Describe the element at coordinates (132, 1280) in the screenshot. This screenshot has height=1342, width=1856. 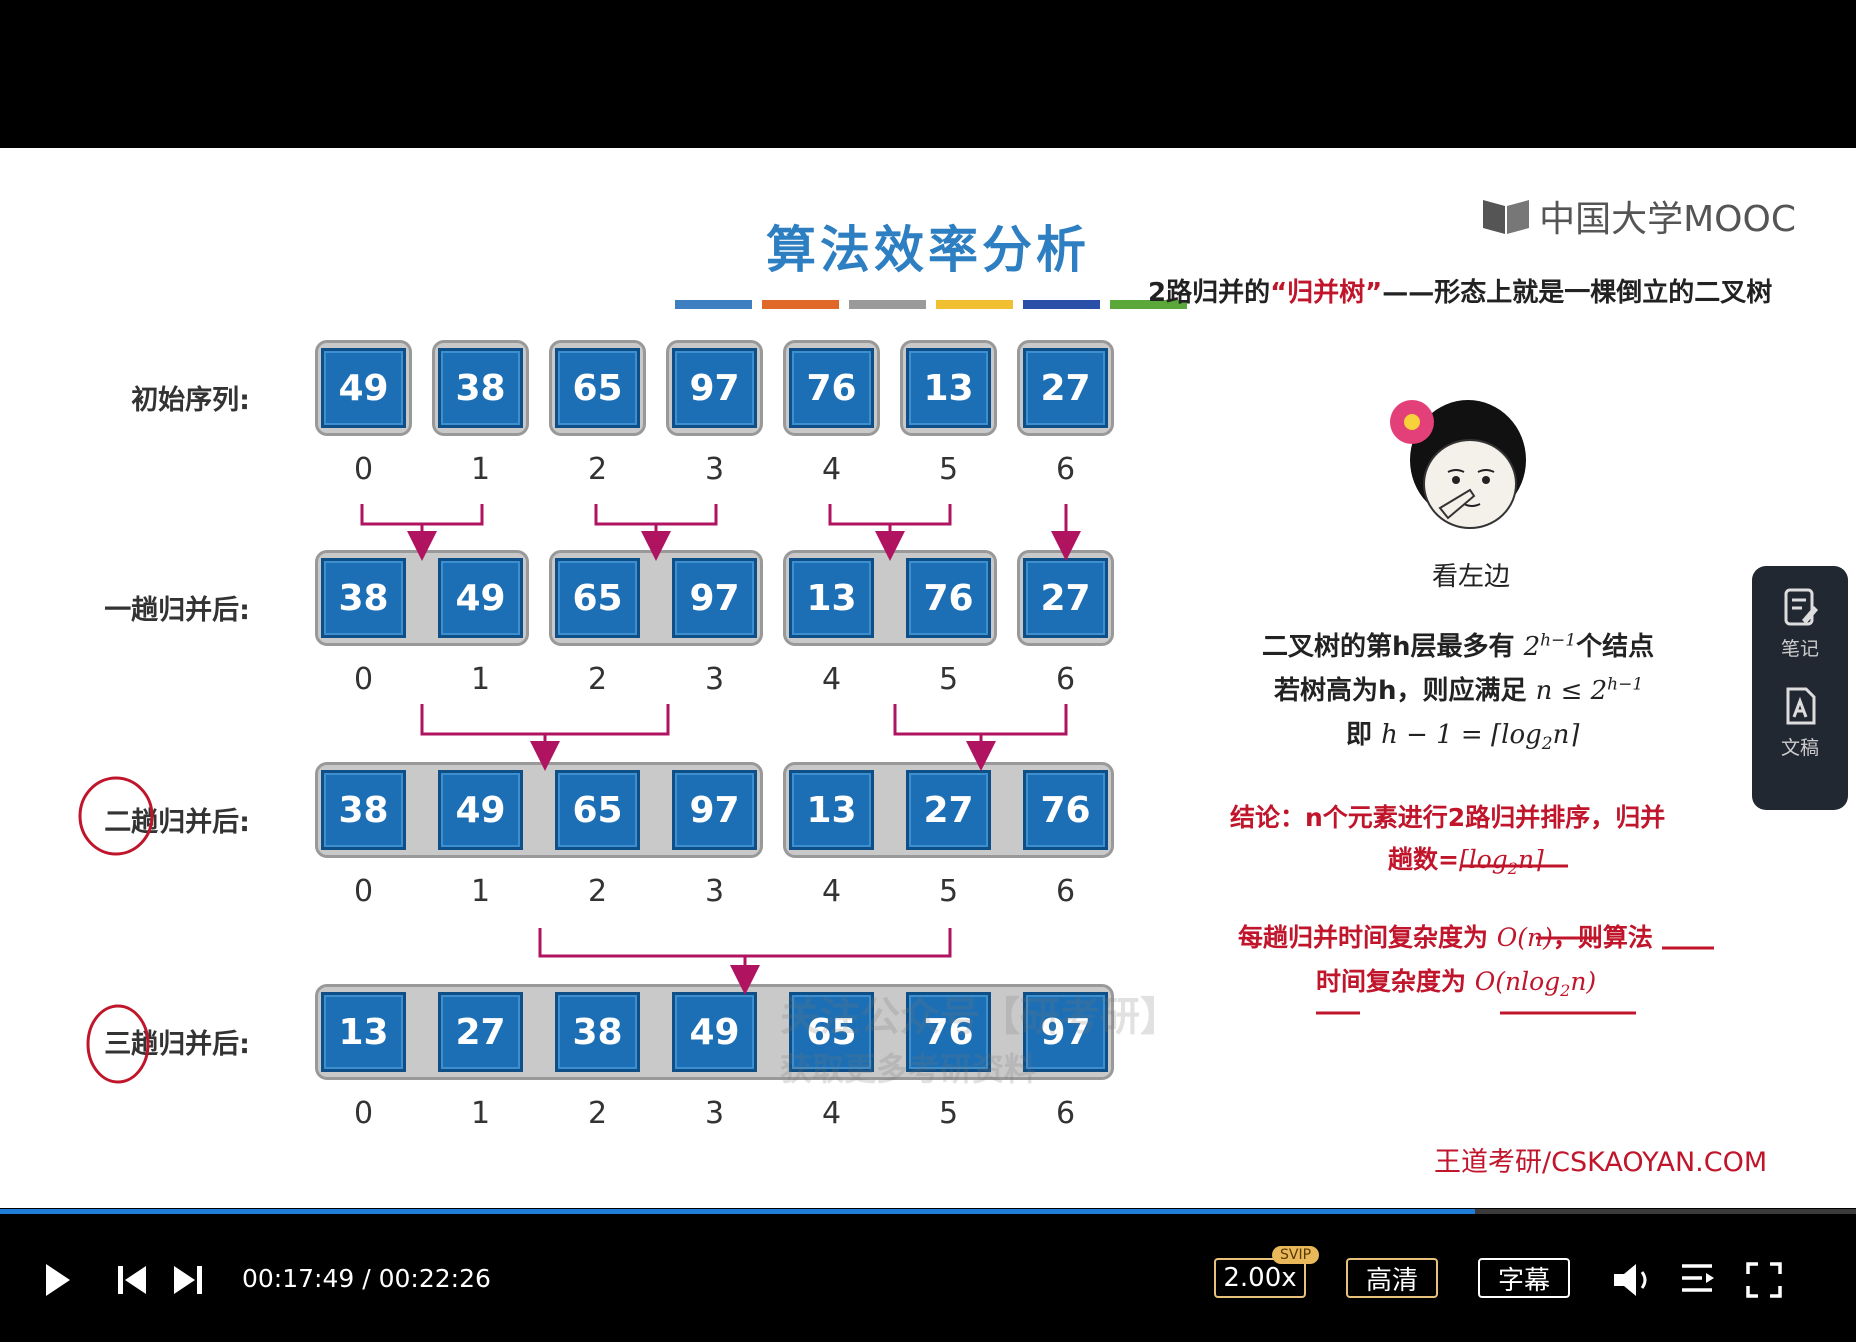
I see `previous-icon` at that location.